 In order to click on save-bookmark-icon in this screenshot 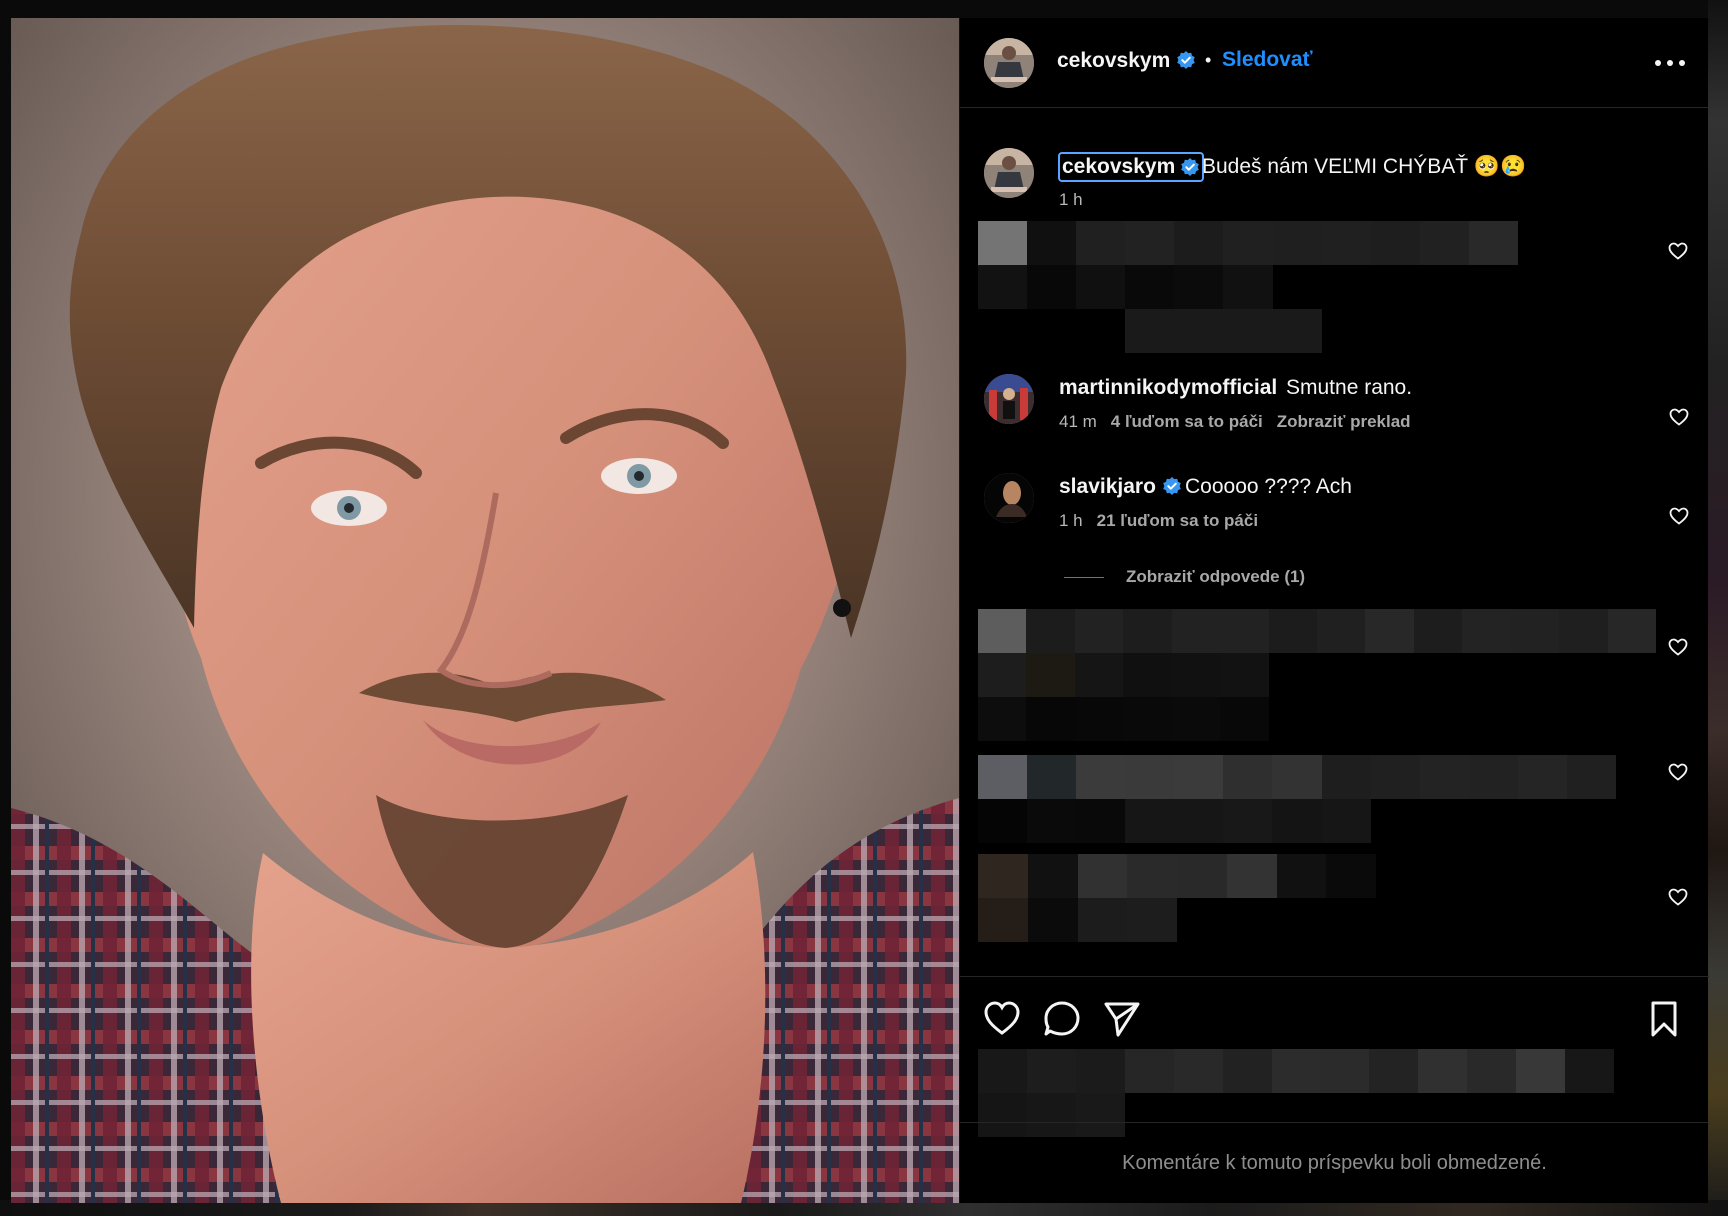, I will do `click(1664, 1019)`.